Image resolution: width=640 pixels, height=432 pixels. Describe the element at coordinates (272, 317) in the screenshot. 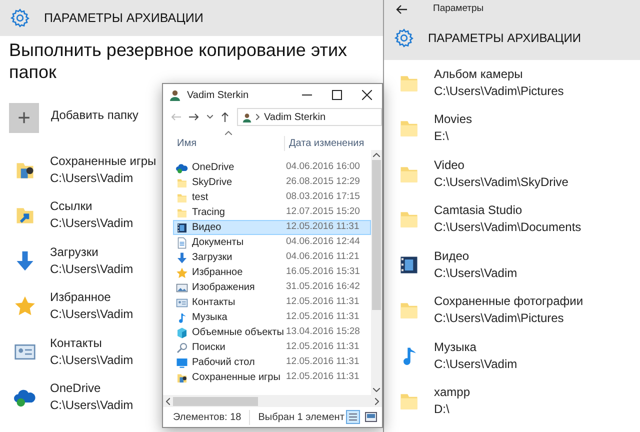

I see `file-row: Музыка 12.05.2016 11:31` at that location.